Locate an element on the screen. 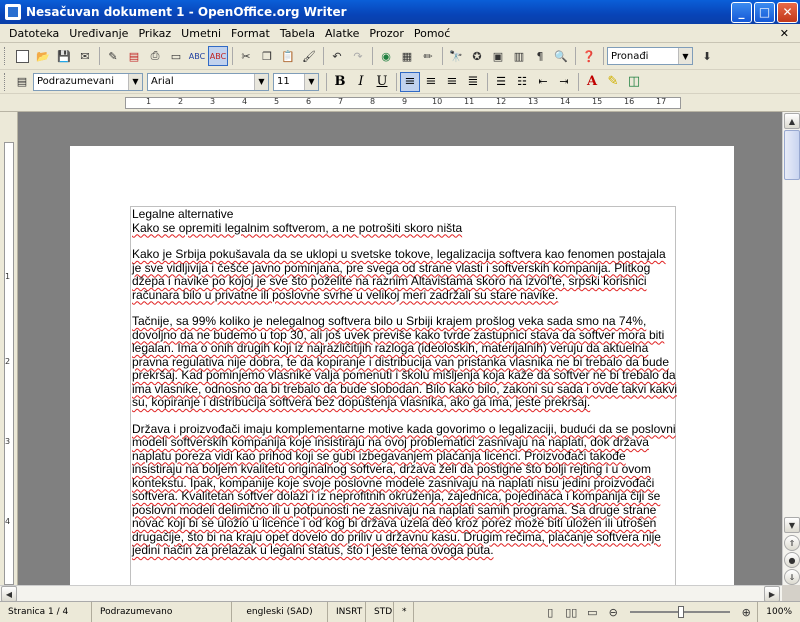  hyperlink-icon: ◉ is located at coordinates (386, 56).